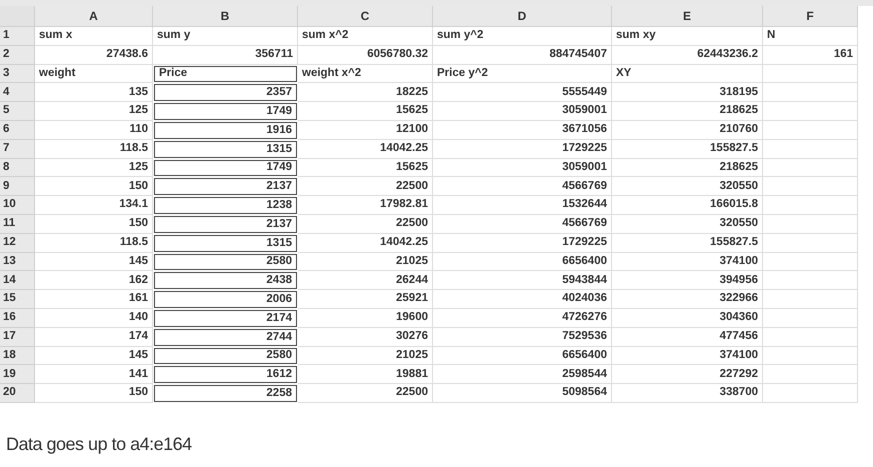  What do you see at coordinates (225, 149) in the screenshot?
I see `table-cell: 1315` at bounding box center [225, 149].